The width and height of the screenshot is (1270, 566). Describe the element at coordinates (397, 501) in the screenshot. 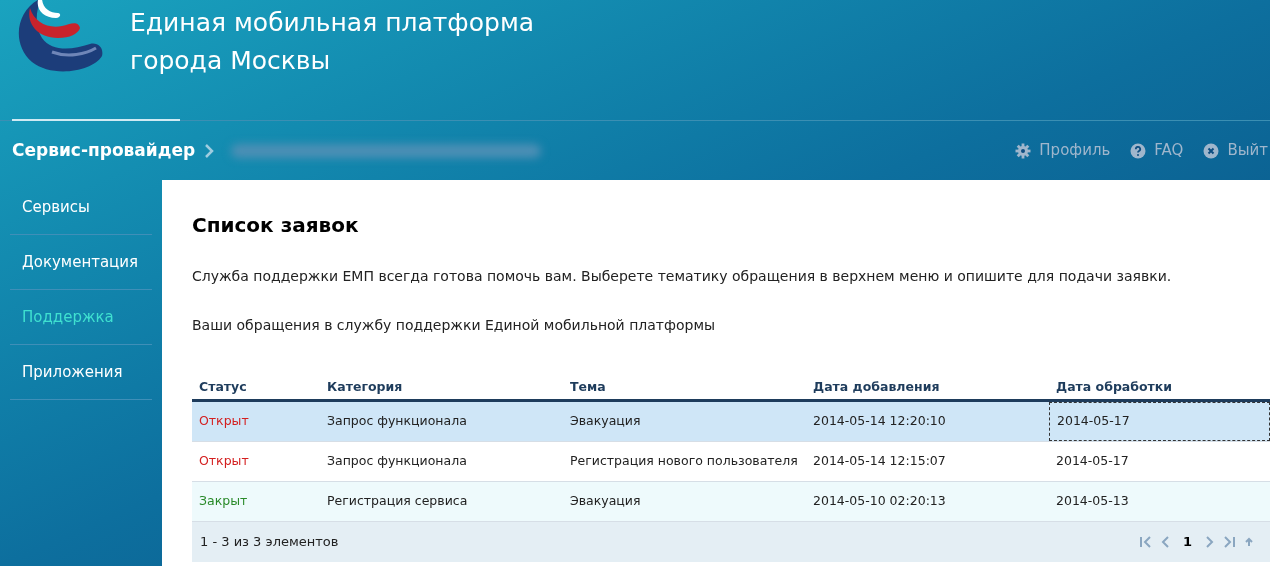

I see `table-cell-text: Регистрация сервиса` at that location.